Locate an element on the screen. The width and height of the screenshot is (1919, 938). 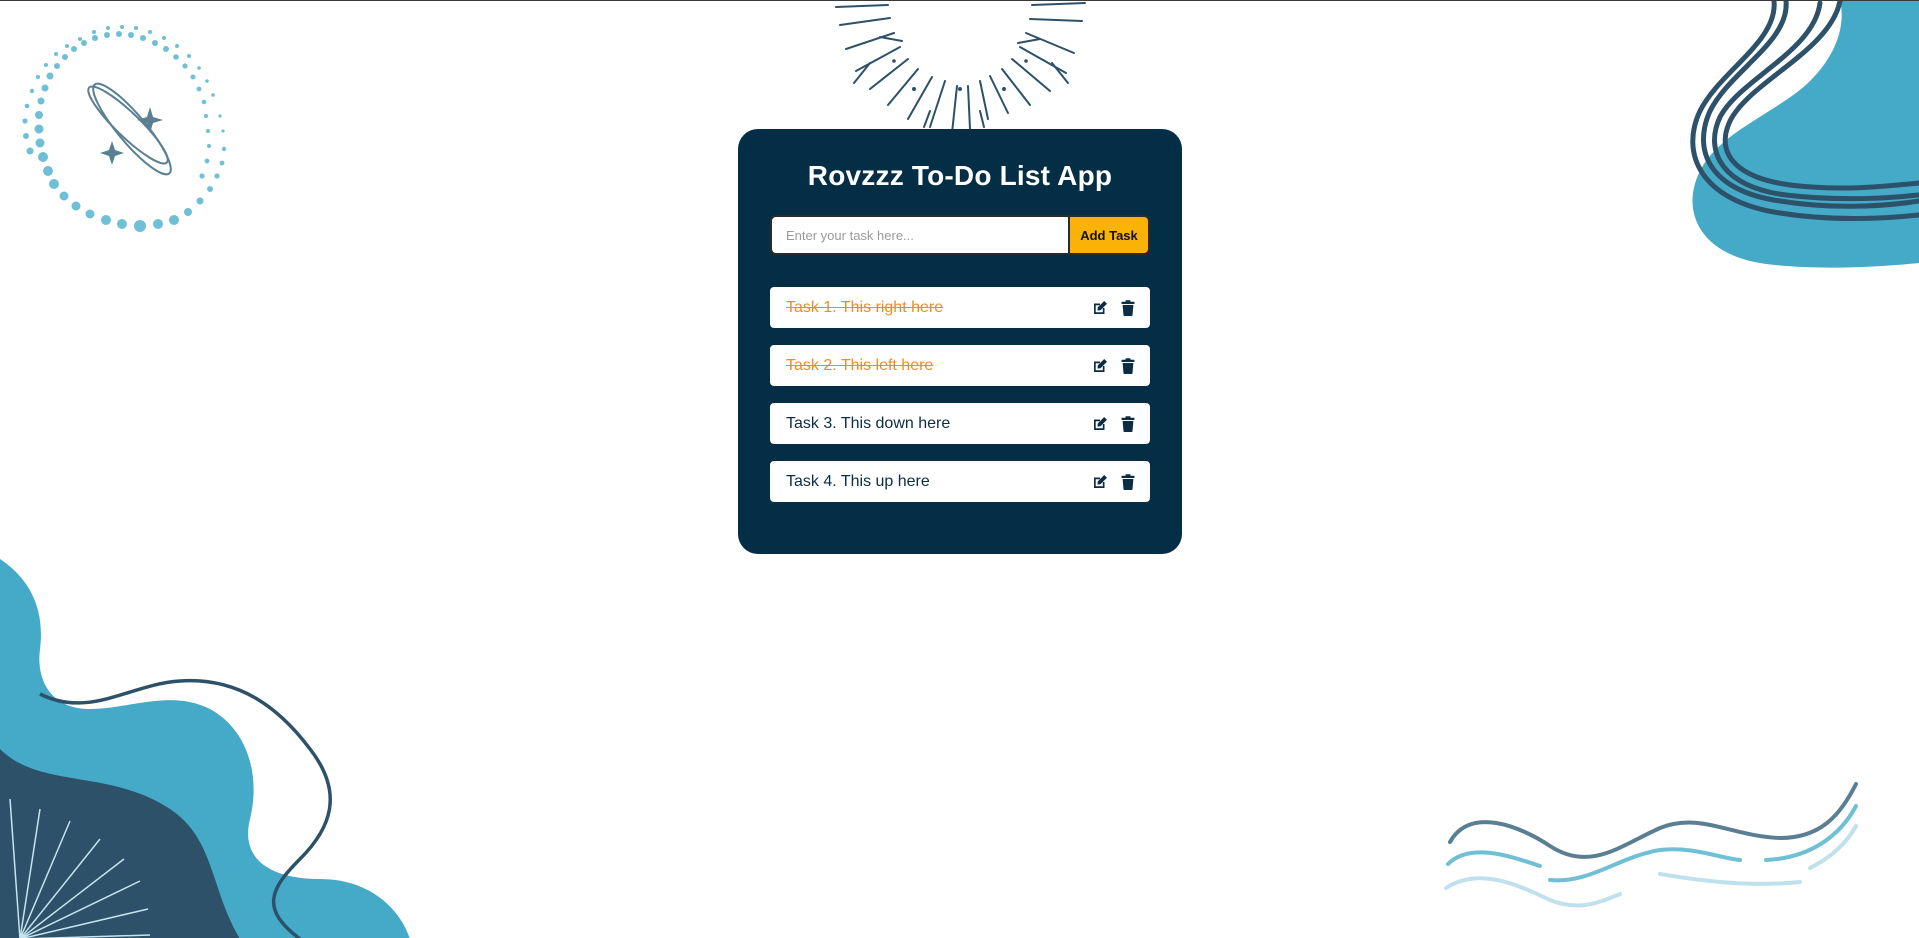
task-text: Task 4. This up here is located at coordinates (858, 482).